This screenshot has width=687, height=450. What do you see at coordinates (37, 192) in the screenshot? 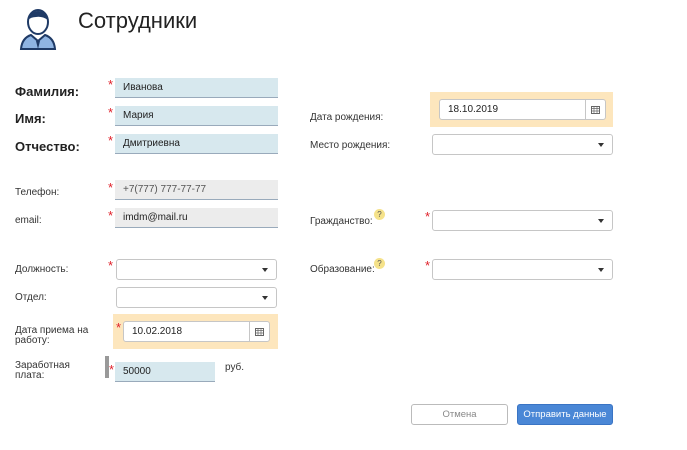
I see `phone-label: Телефон:` at bounding box center [37, 192].